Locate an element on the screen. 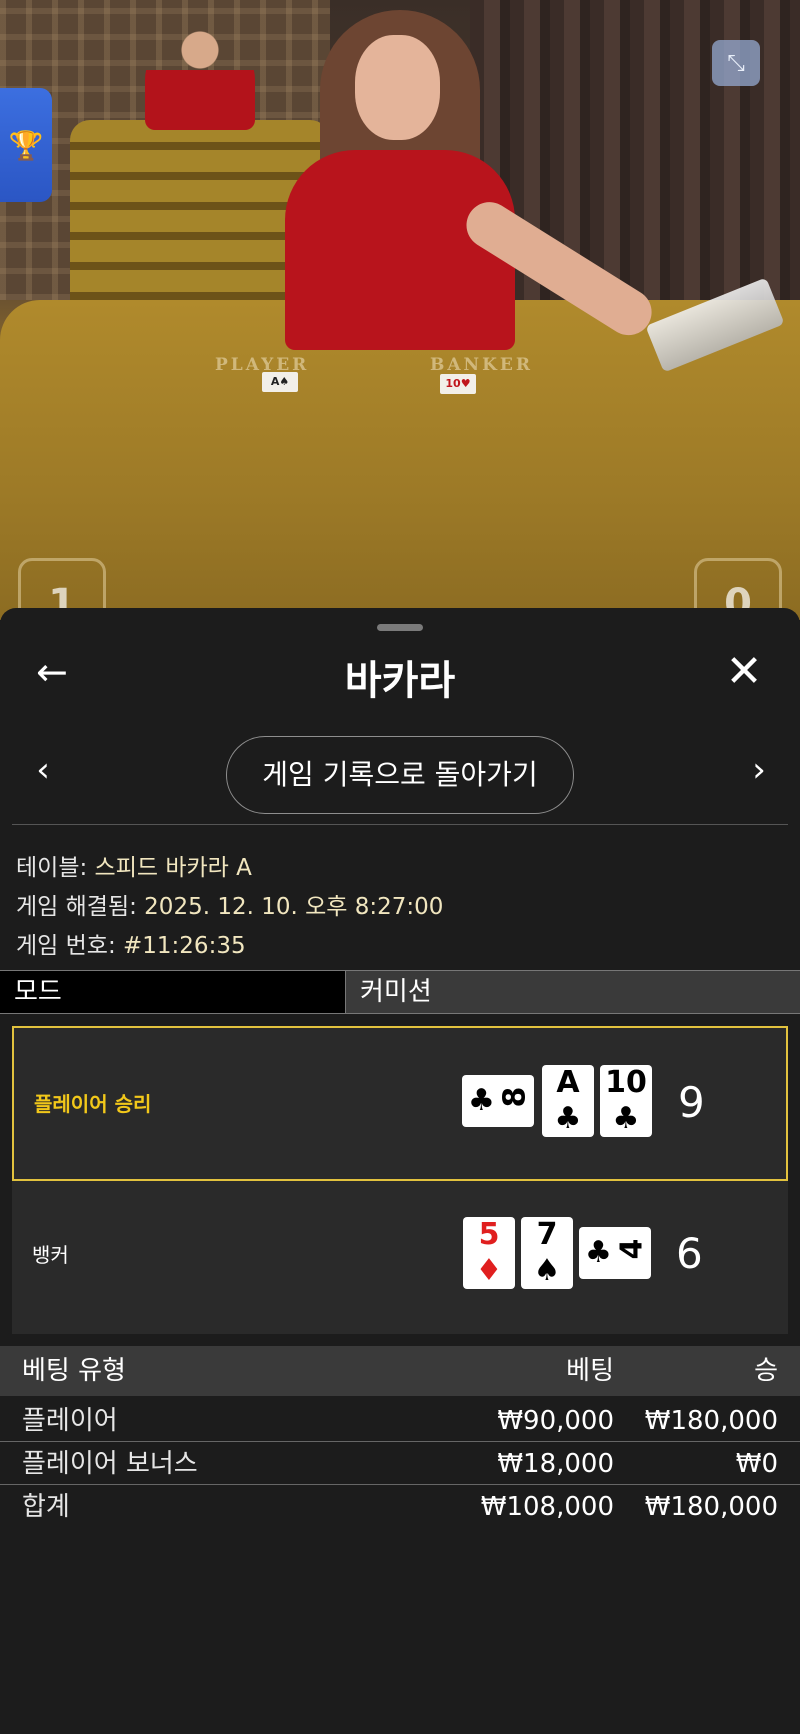 Image resolution: width=800 pixels, height=1734 pixels. playing-card: 5 ♦ is located at coordinates (489, 1253).